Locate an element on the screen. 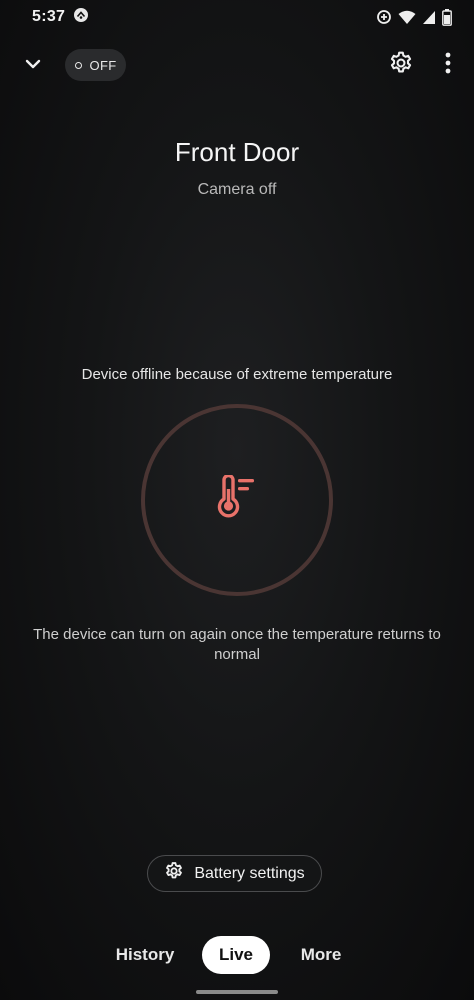 This screenshot has width=474, height=1000. wifi-icon is located at coordinates (407, 17).